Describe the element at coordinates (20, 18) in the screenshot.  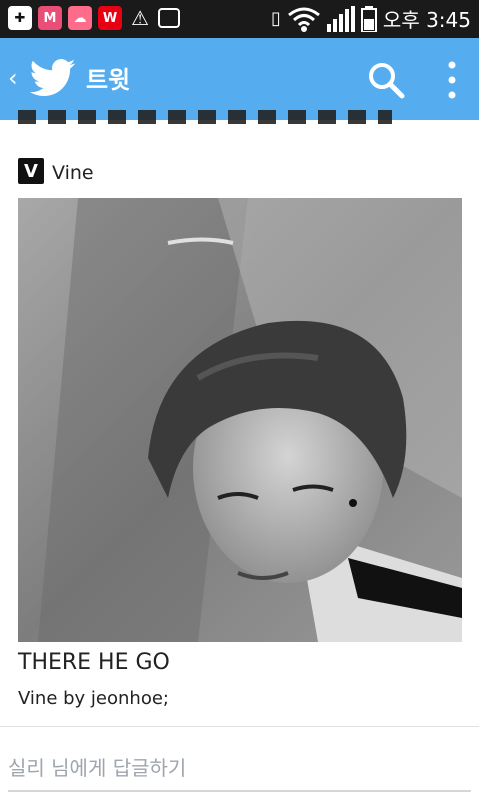
I see `add-icon: ✚` at that location.